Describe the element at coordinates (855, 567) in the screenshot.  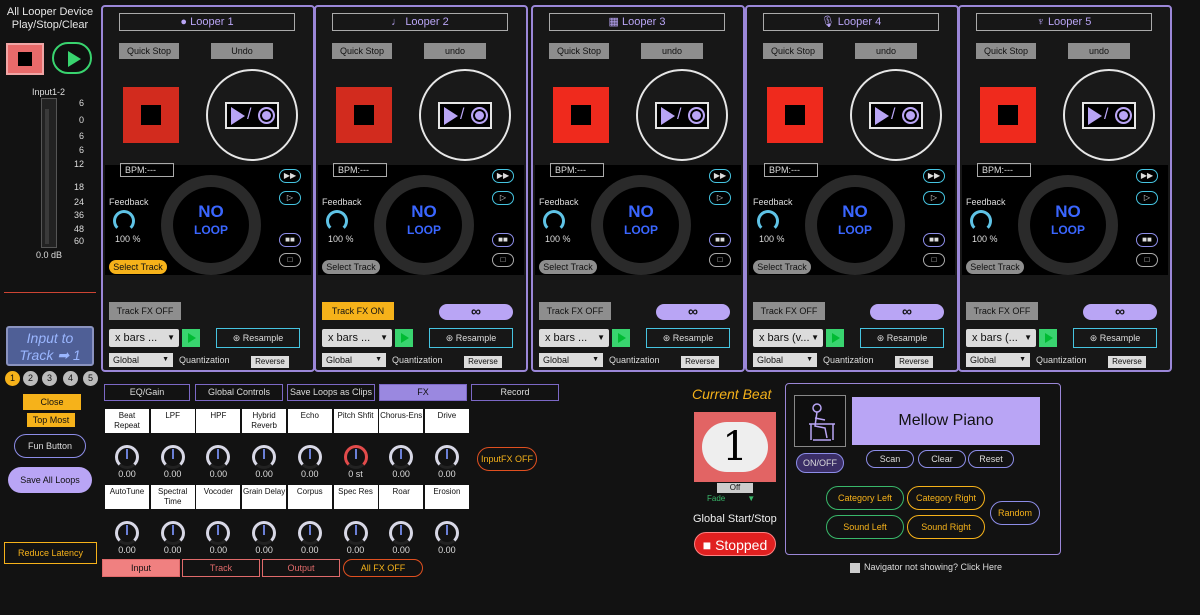
I see `checkbox` at that location.